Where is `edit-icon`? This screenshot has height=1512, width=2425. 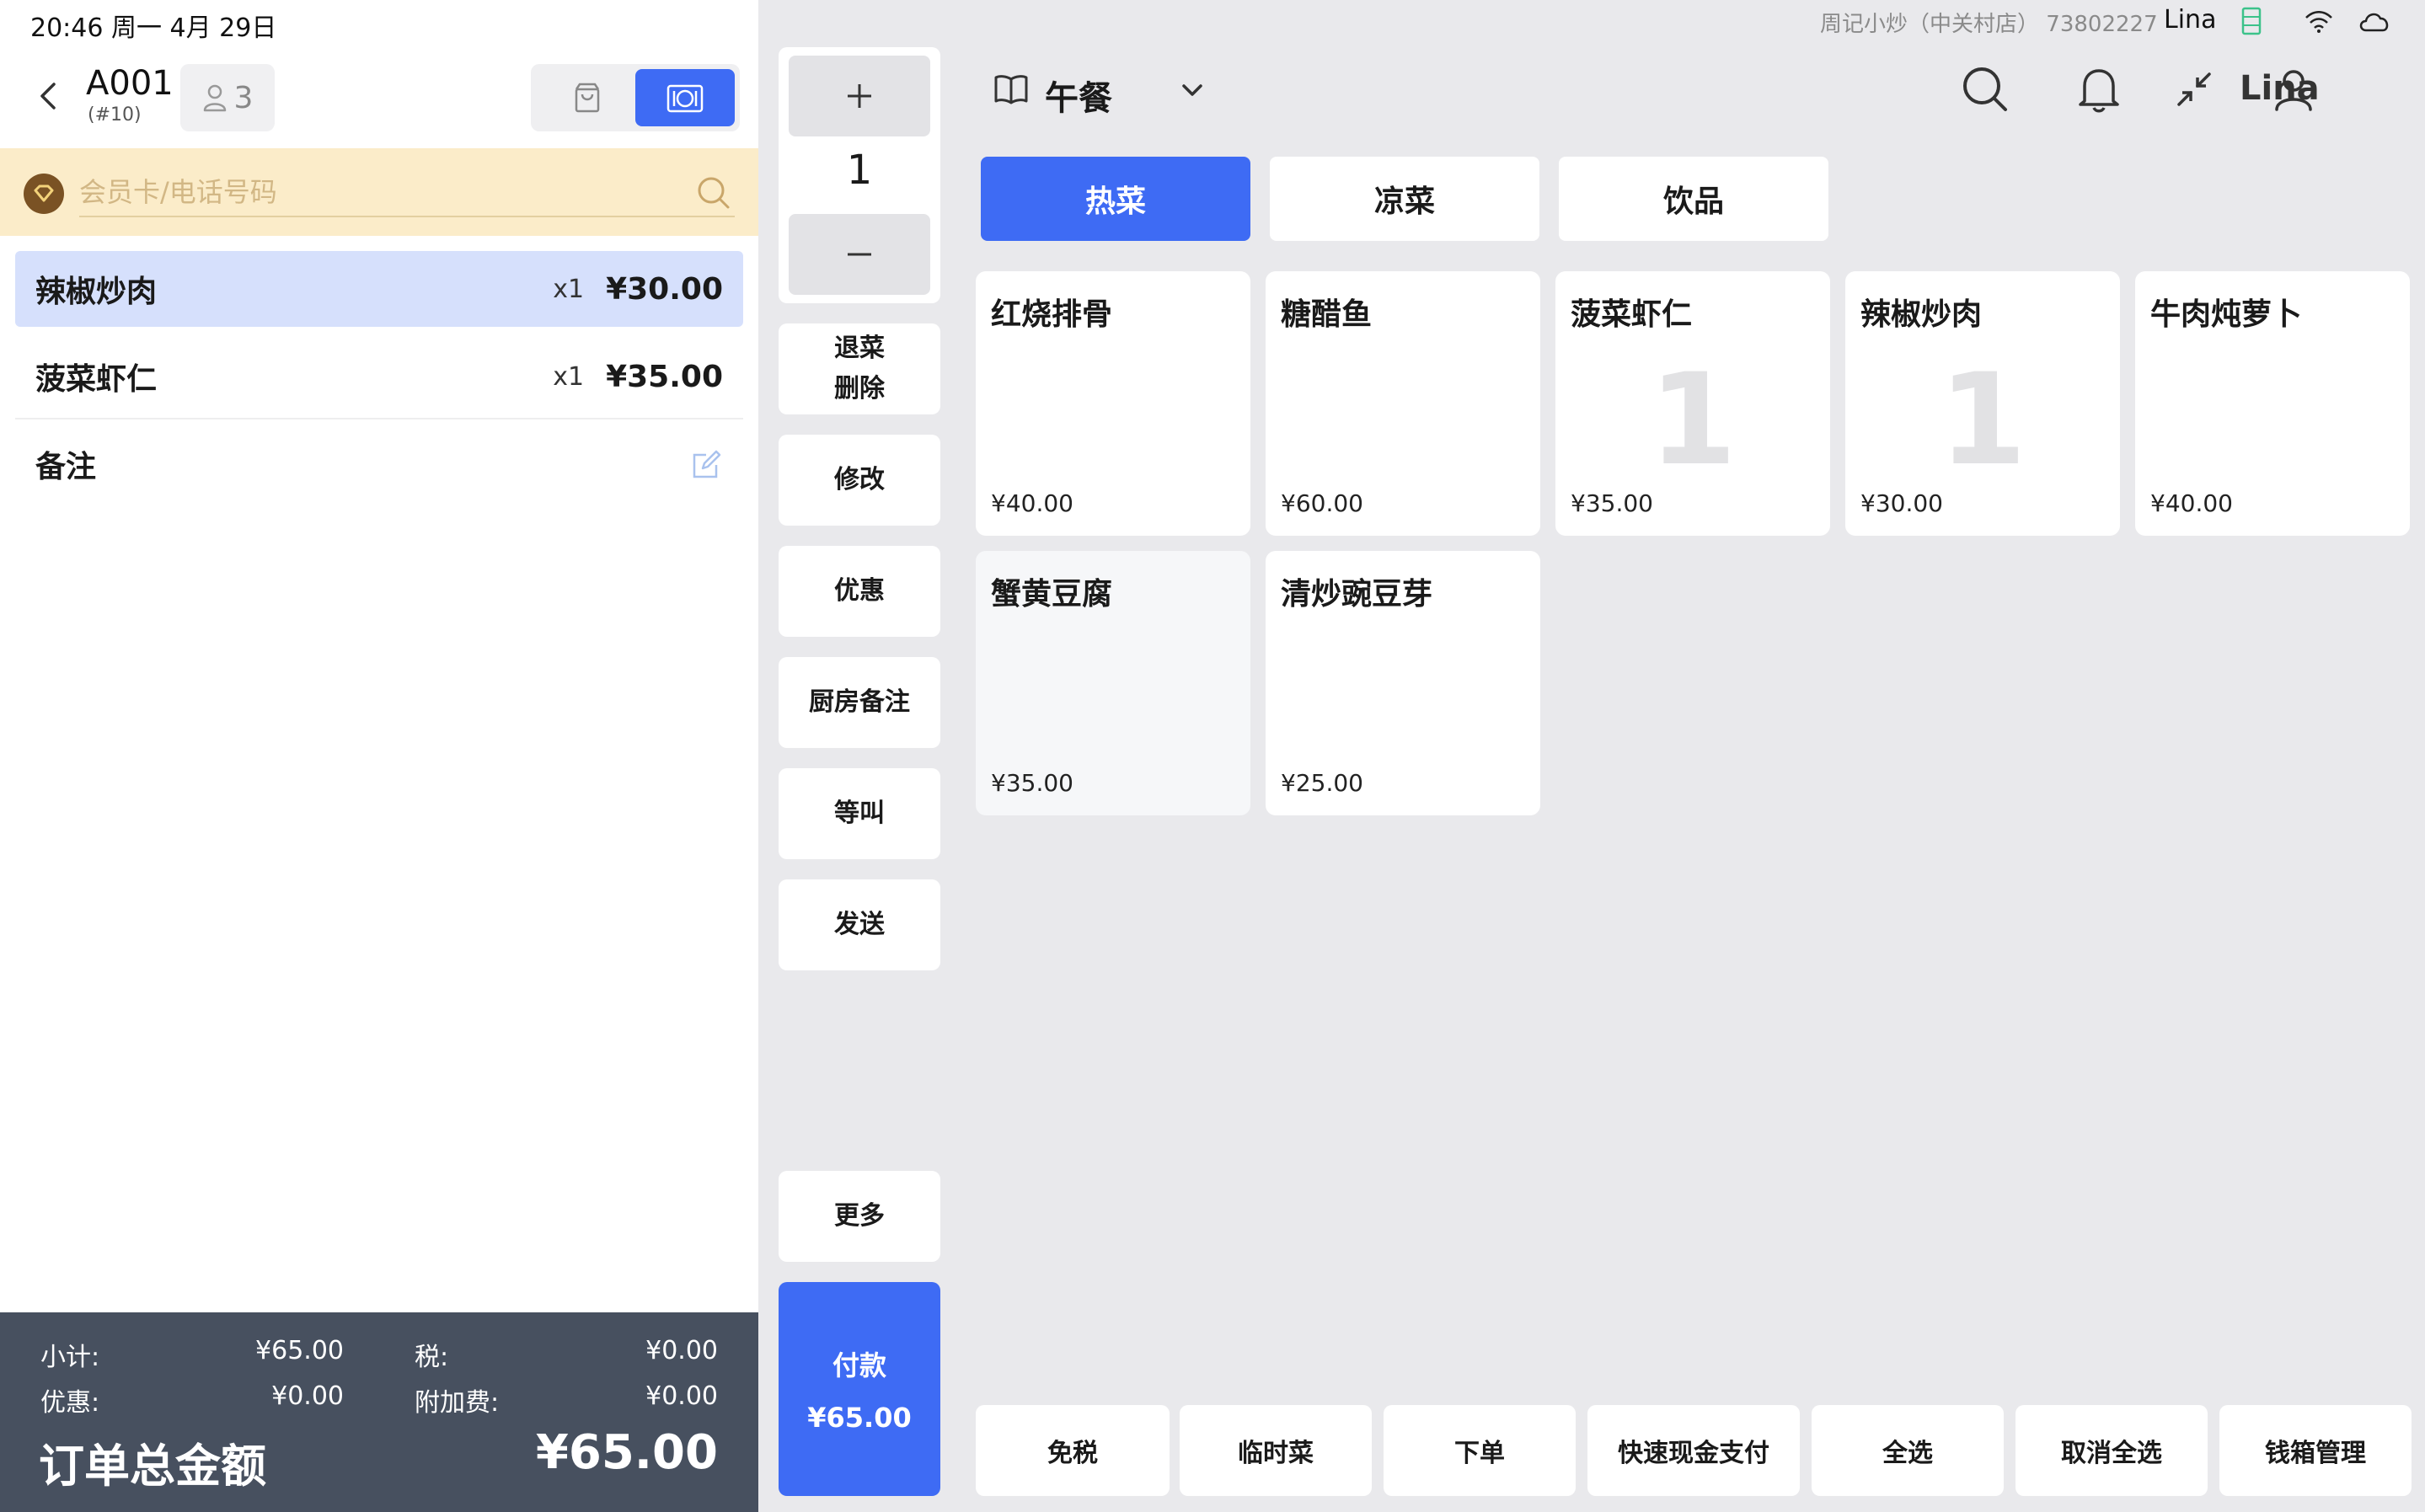 edit-icon is located at coordinates (707, 464).